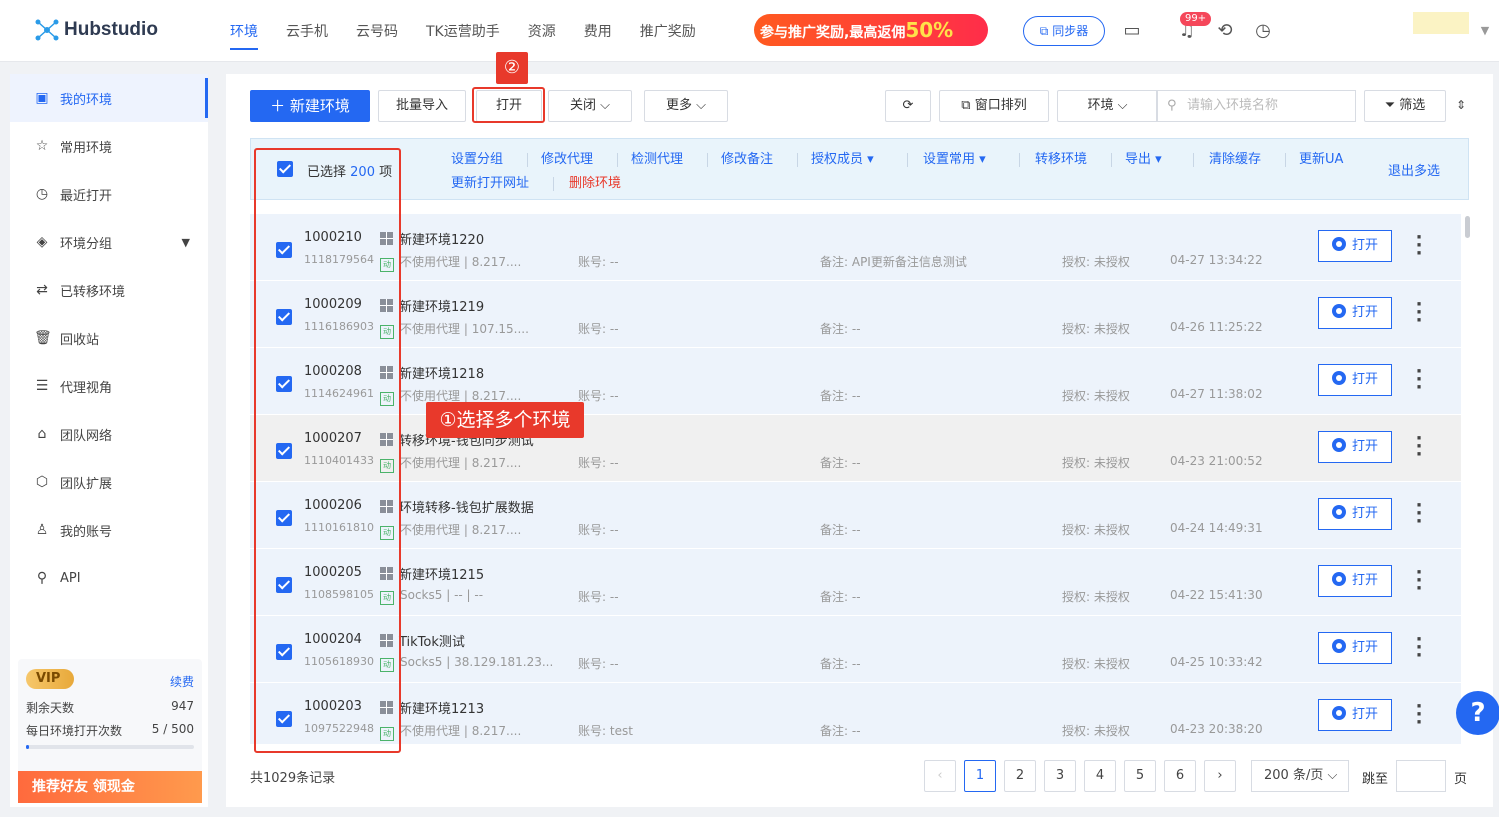 The height and width of the screenshot is (817, 1499). What do you see at coordinates (1441, 23) in the screenshot?
I see `avatar` at bounding box center [1441, 23].